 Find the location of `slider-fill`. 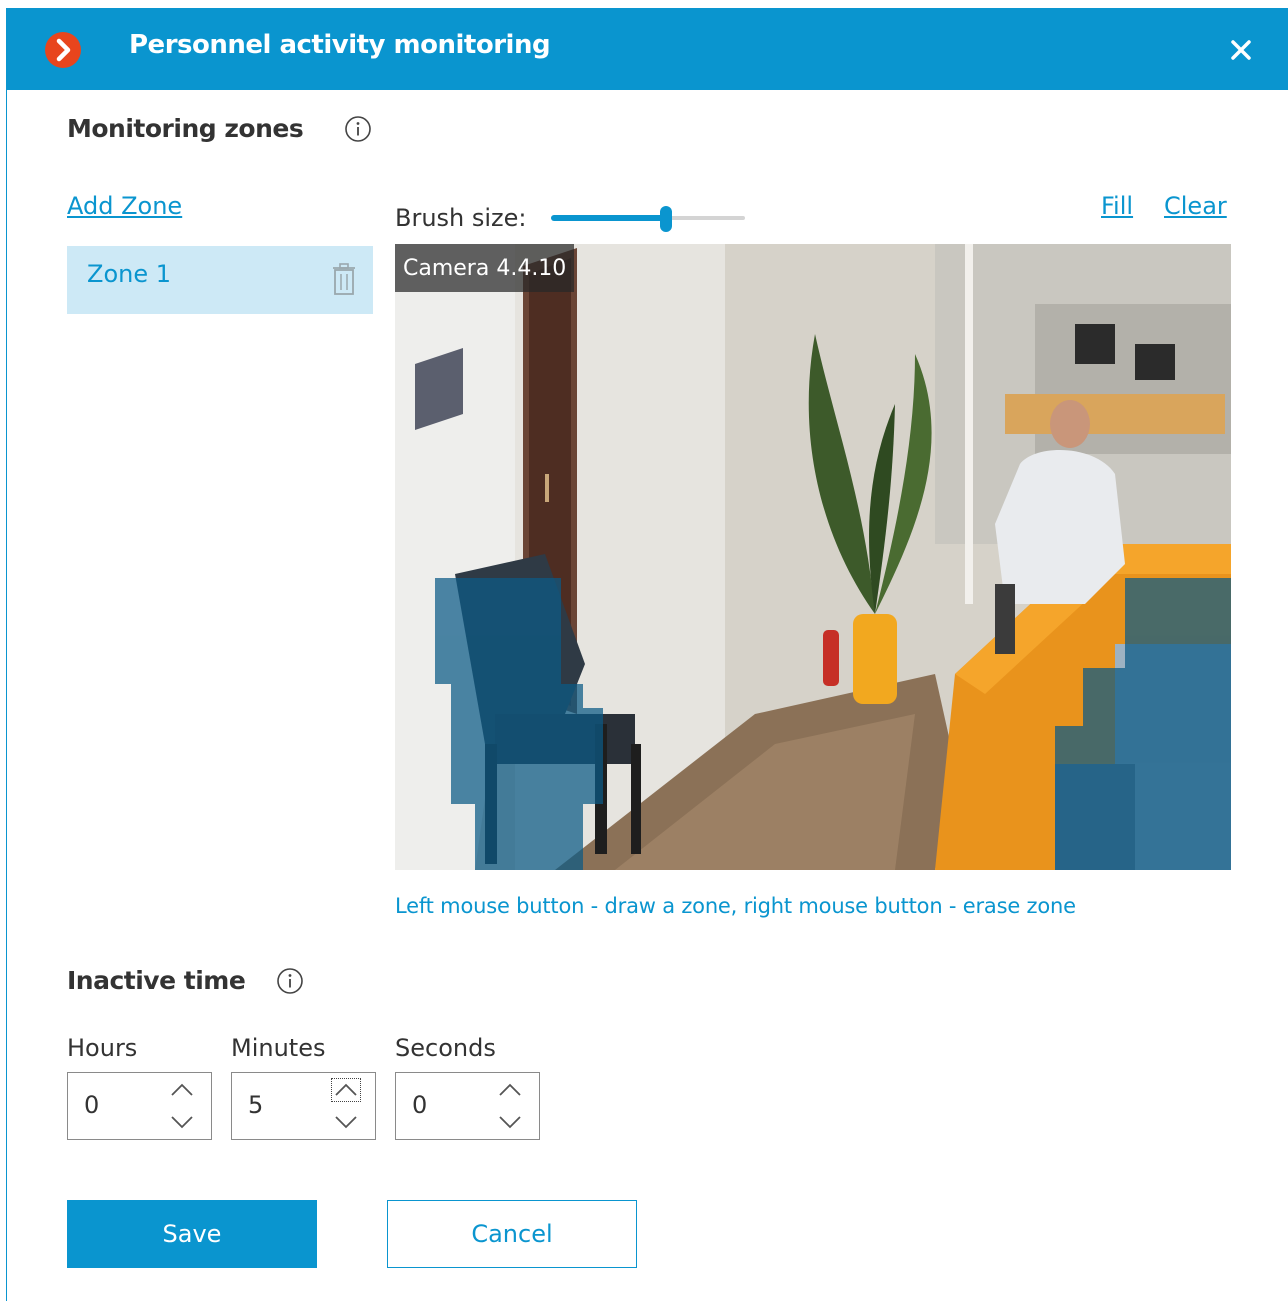

slider-fill is located at coordinates (608, 218).